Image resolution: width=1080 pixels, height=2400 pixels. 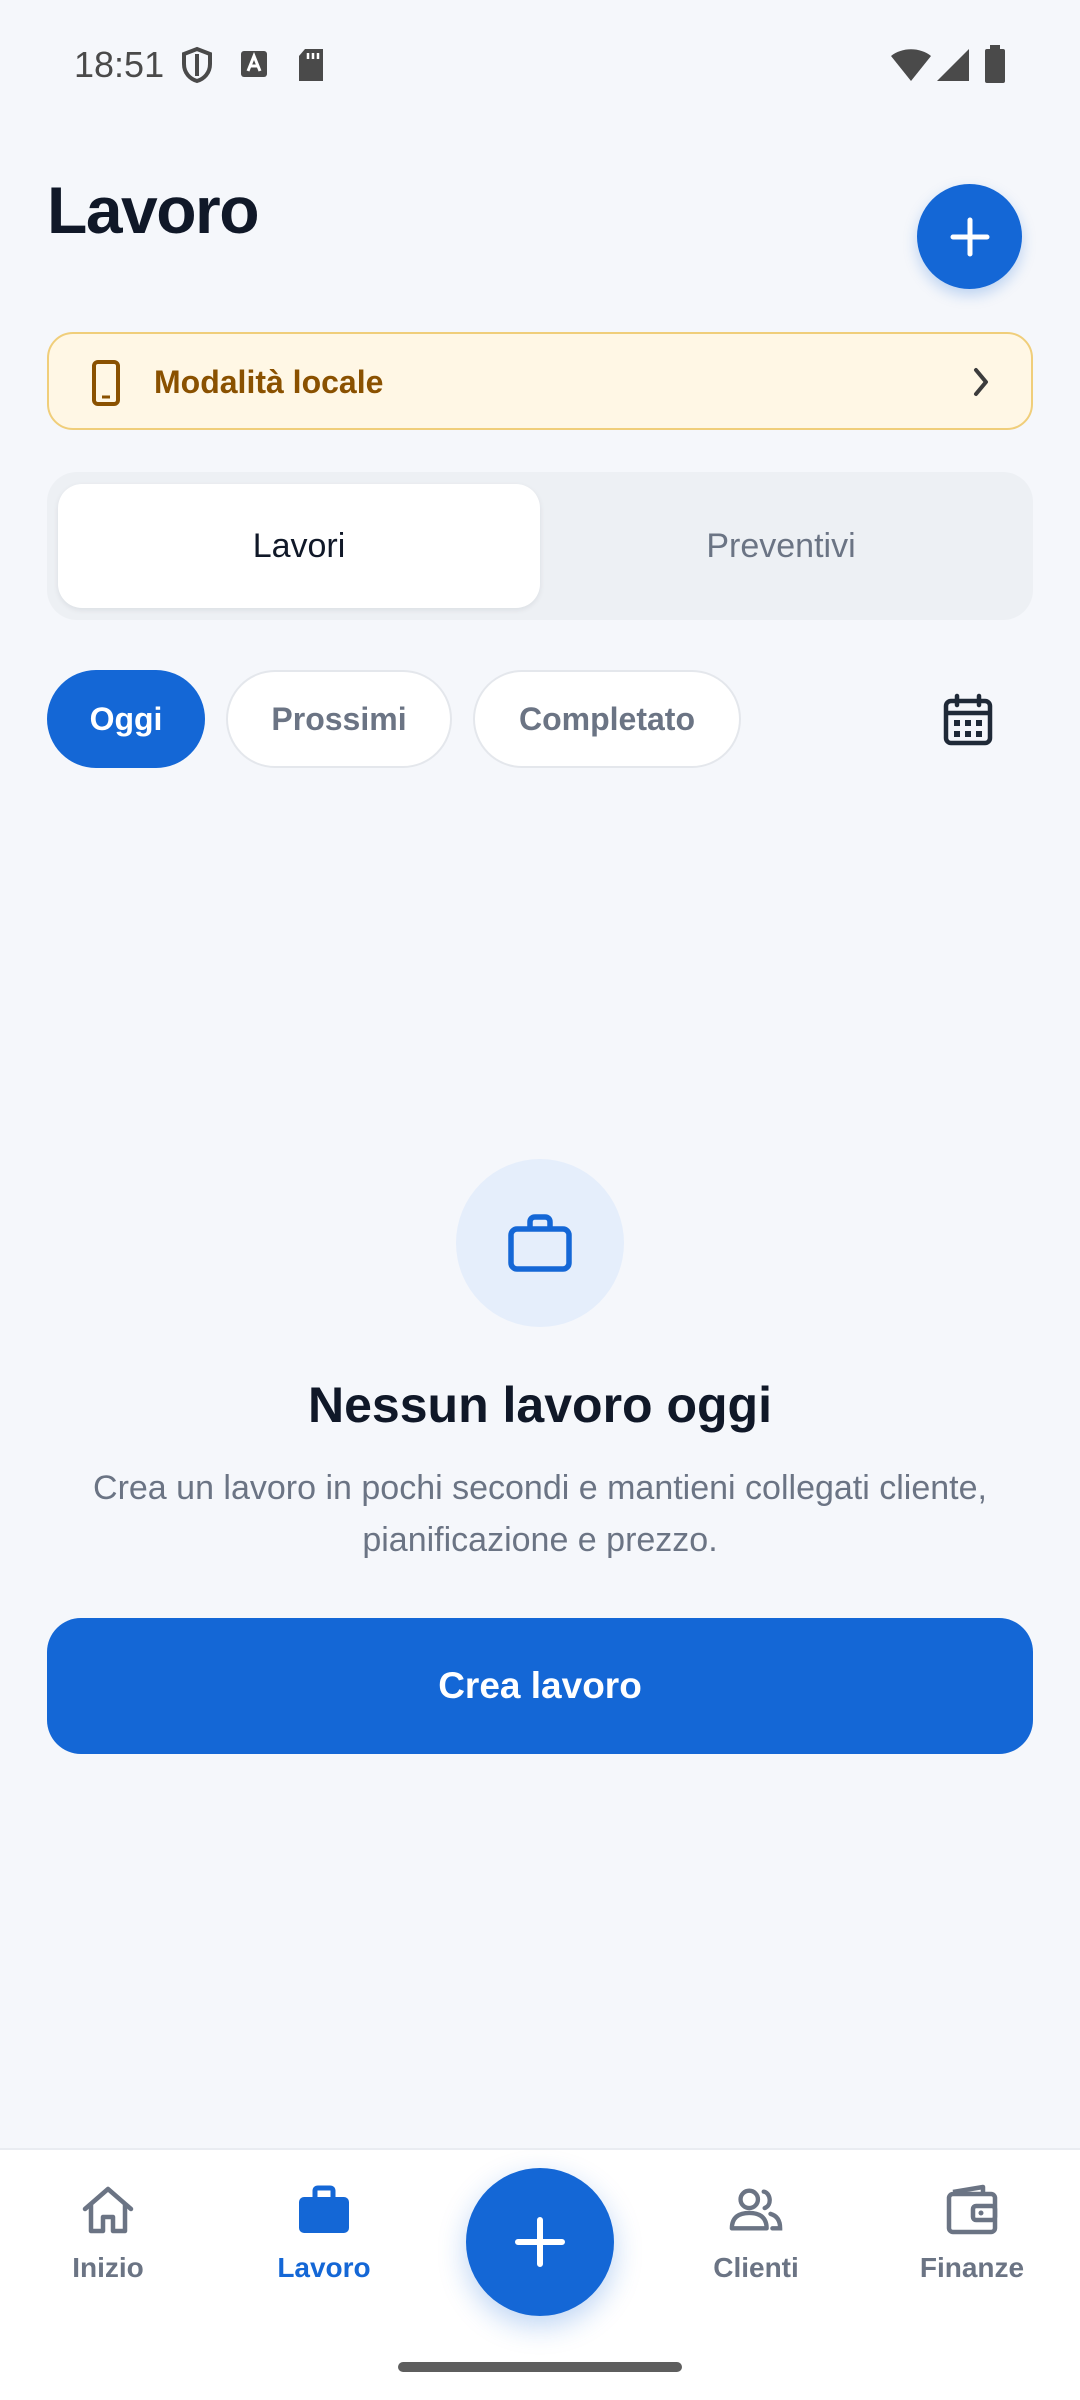 What do you see at coordinates (756, 2209) in the screenshot?
I see `people-icon` at bounding box center [756, 2209].